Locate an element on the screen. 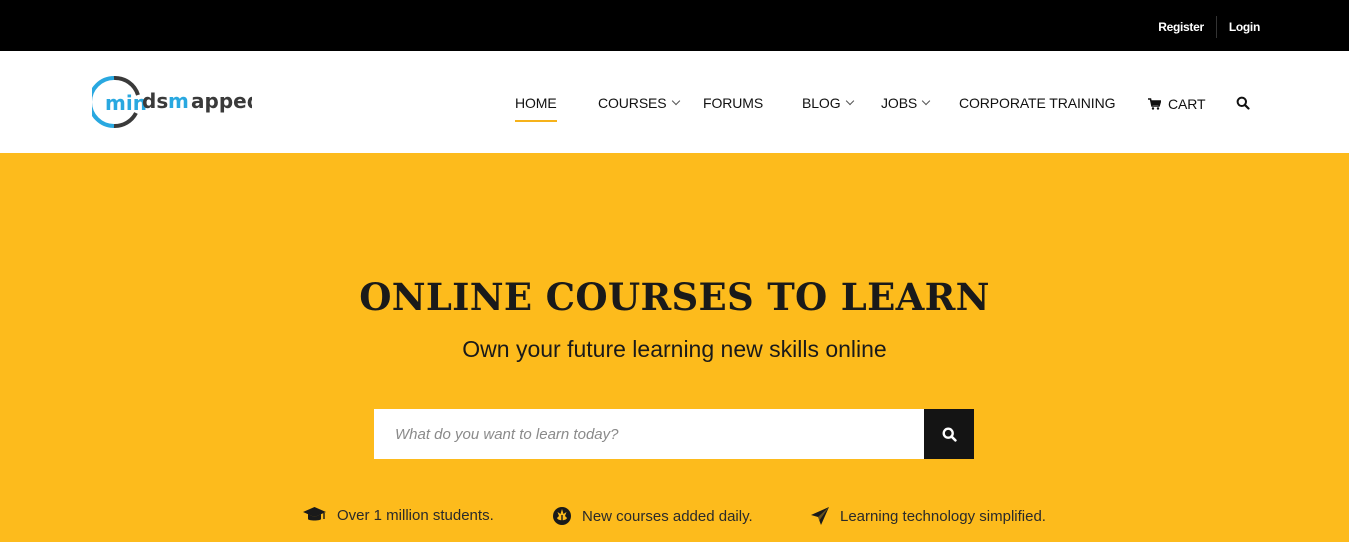  nav-home: HOME is located at coordinates (536, 108).